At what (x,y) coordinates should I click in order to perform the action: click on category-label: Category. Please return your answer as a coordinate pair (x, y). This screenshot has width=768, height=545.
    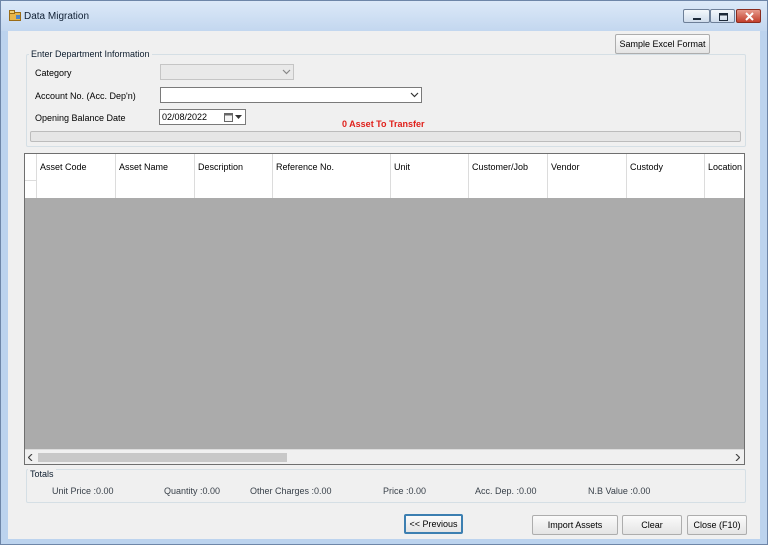
    Looking at the image, I should click on (53, 73).